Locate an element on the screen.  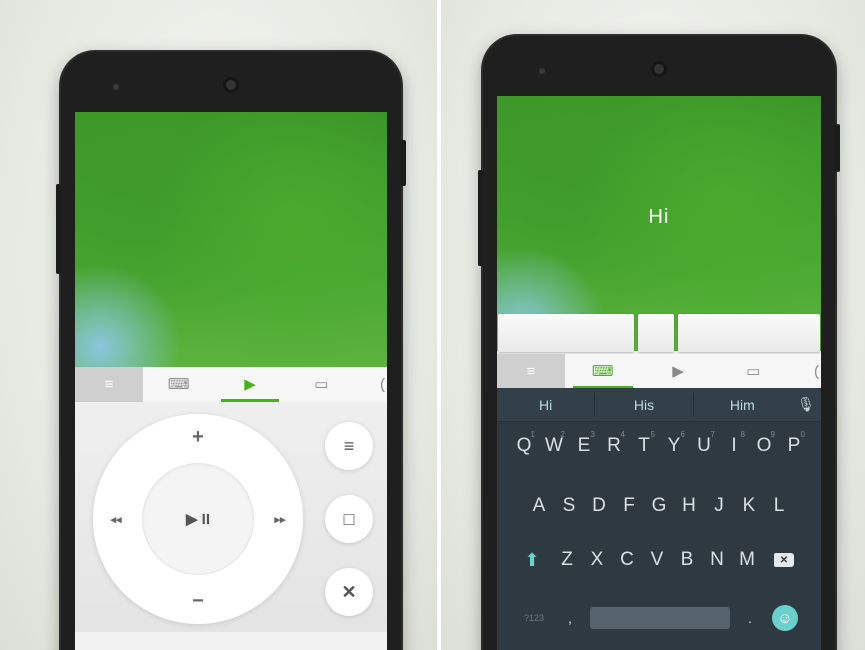
key-g: G is located at coordinates (659, 506).